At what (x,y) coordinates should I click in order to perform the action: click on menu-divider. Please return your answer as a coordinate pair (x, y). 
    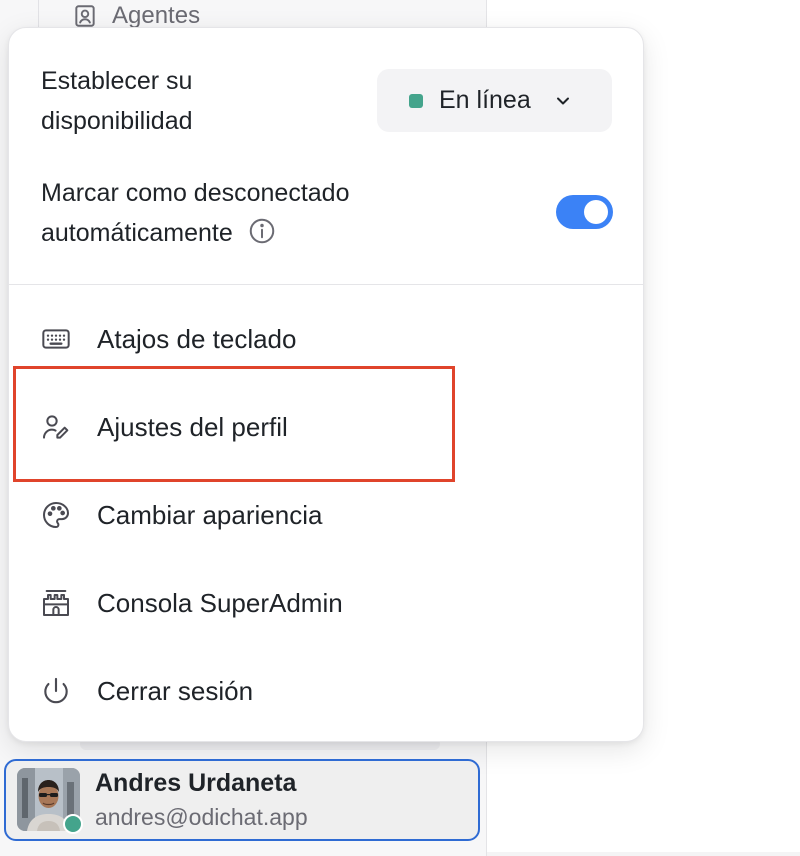
    Looking at the image, I should click on (326, 284).